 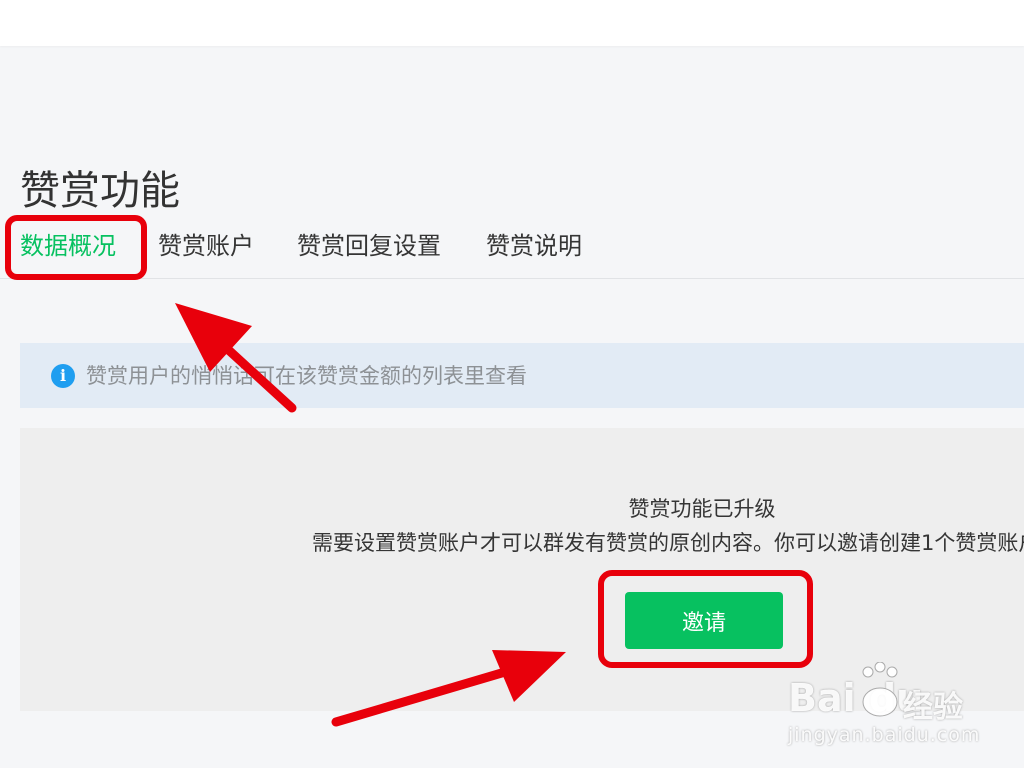 What do you see at coordinates (668, 543) in the screenshot?
I see `panel-description: 需要设置赞赏账户才可以群发有赞赏的原创内容。你可以邀请创建1个赞赏账户` at bounding box center [668, 543].